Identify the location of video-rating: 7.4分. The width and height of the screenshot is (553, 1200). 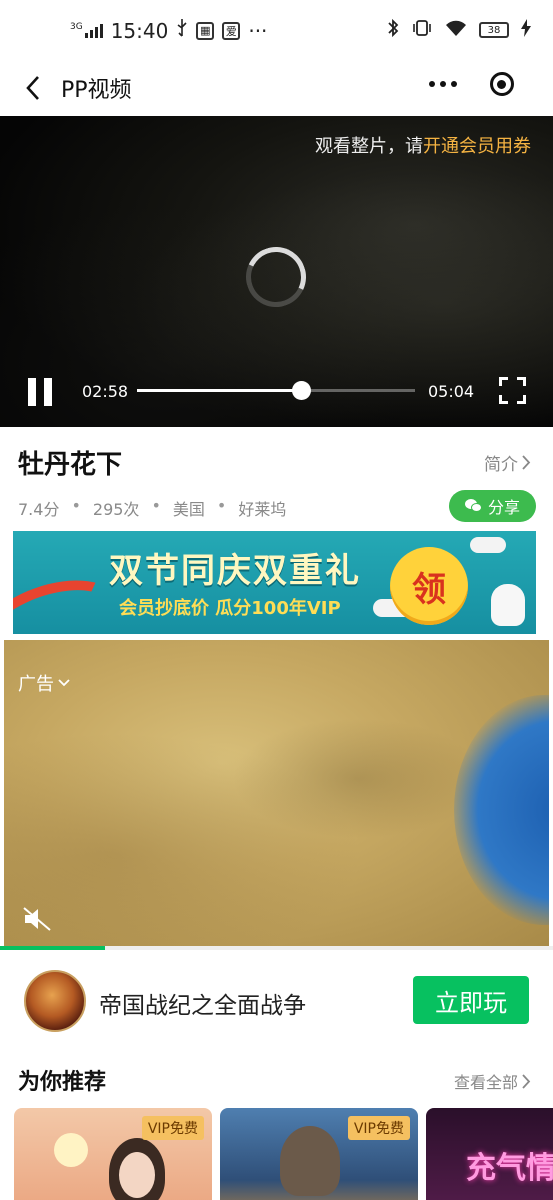
(39, 509).